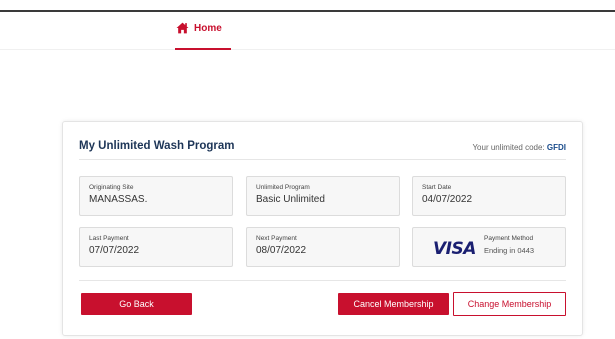 This screenshot has width=615, height=339. Describe the element at coordinates (454, 249) in the screenshot. I see `visa-logo: VISA` at that location.